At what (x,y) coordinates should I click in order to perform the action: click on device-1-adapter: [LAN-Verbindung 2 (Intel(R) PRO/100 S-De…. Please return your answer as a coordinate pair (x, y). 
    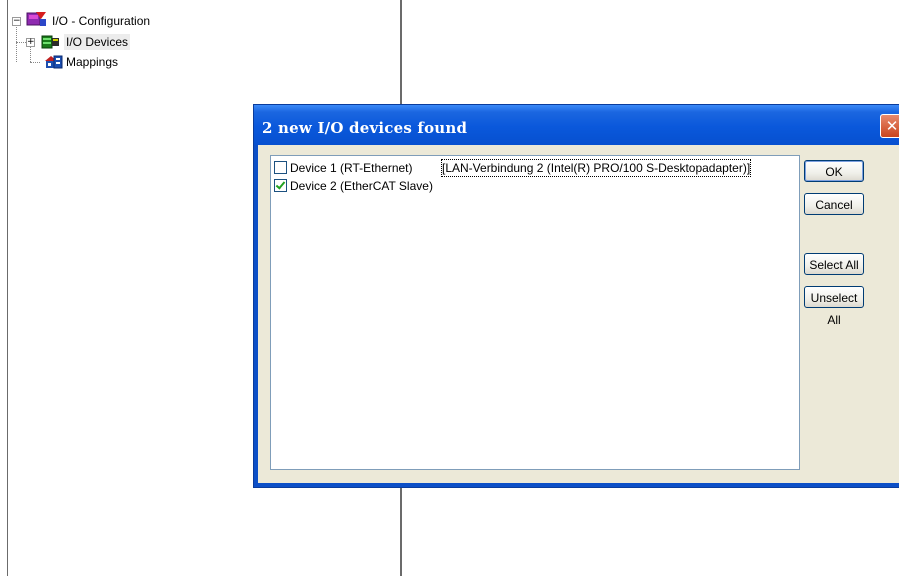
    Looking at the image, I should click on (596, 168).